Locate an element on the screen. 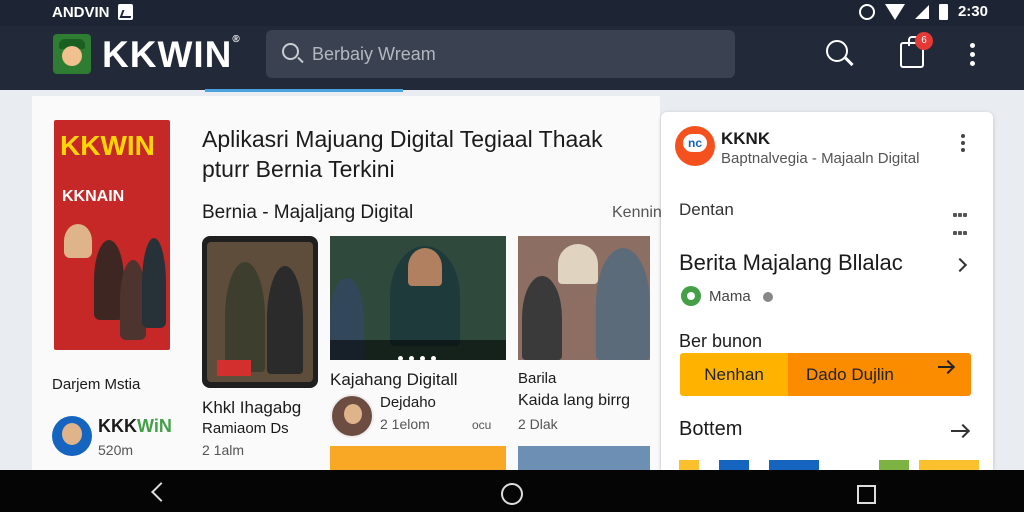 This screenshot has height=512, width=1024. phone-screen is located at coordinates (260, 312).